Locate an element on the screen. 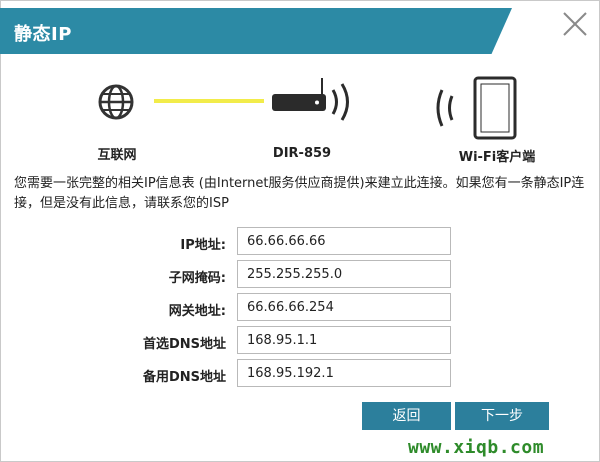  close-icon is located at coordinates (575, 24).